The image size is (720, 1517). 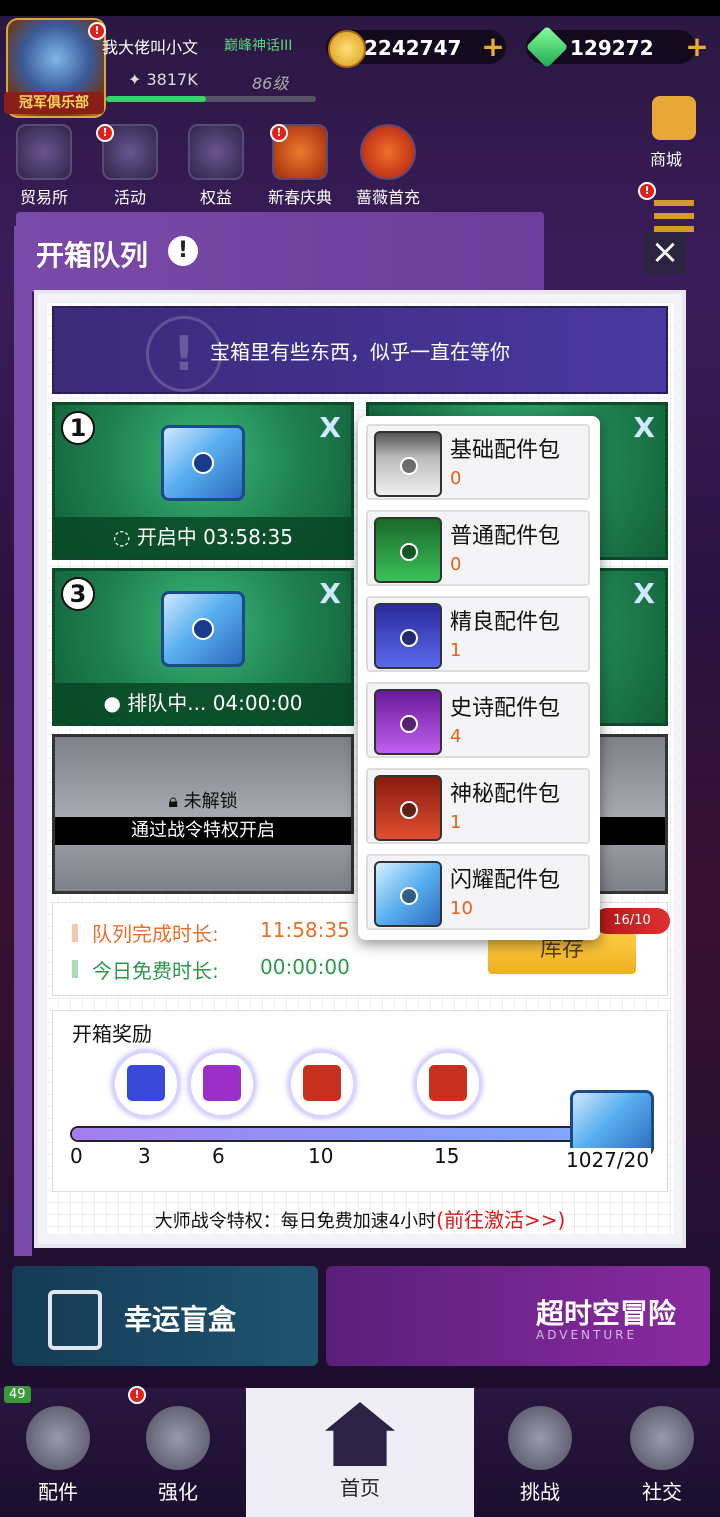 I want to click on loading-icon: ◌, so click(x=125, y=537).